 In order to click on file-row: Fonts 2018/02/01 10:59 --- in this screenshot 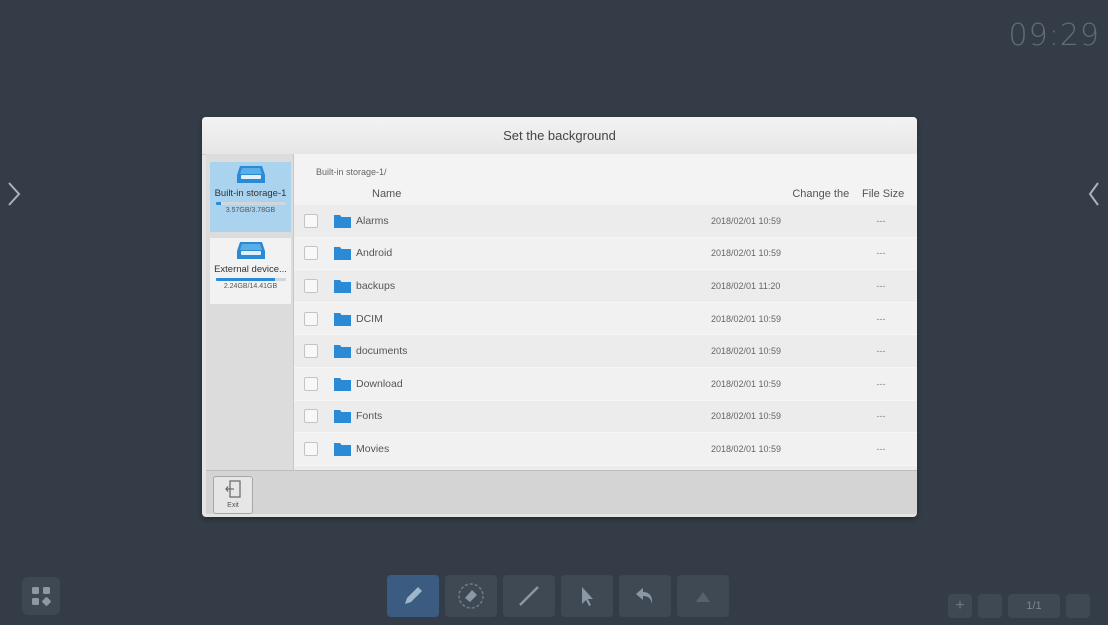, I will do `click(605, 417)`.